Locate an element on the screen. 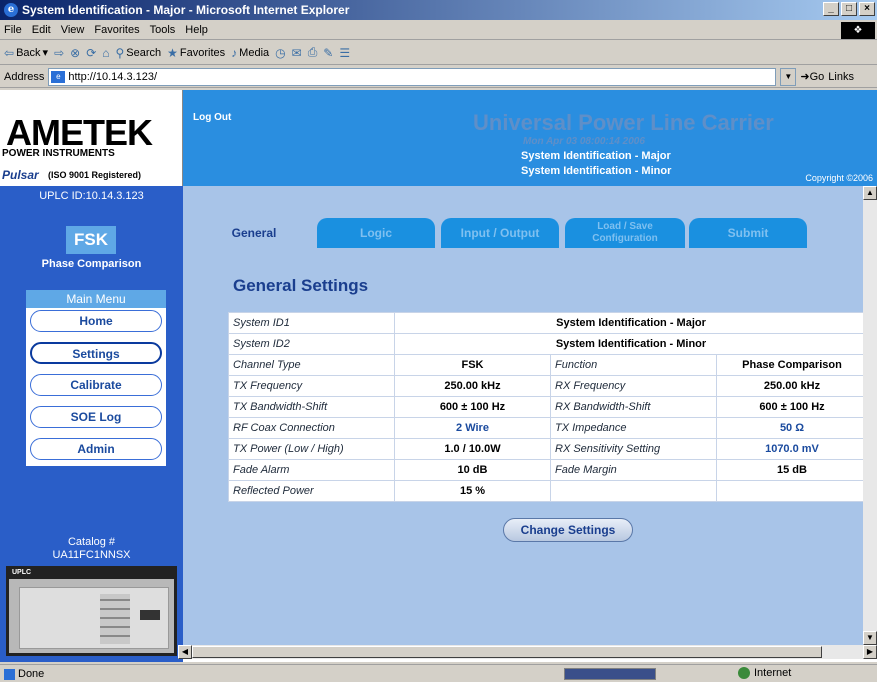 The width and height of the screenshot is (877, 682). address-url: http://10.14.3.123/ is located at coordinates (113, 76).